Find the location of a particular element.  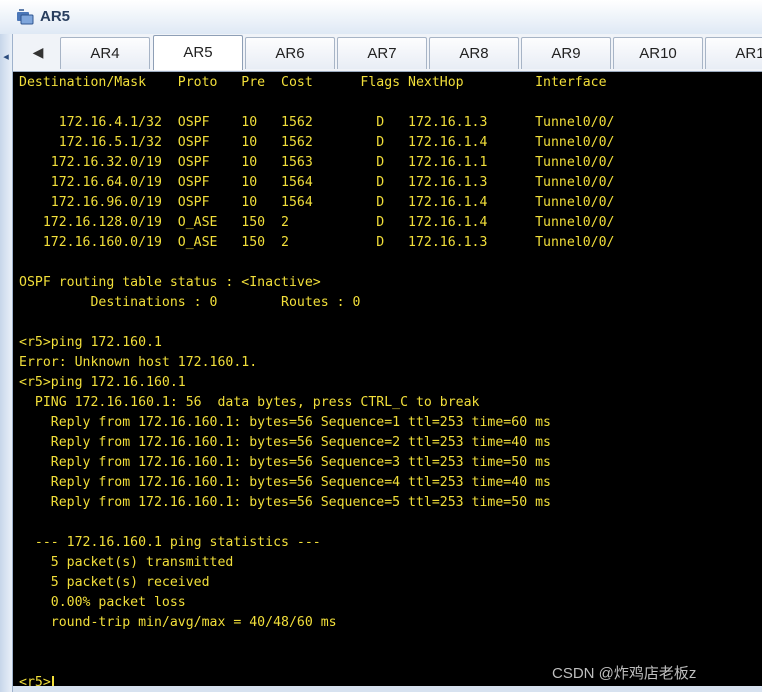

tab-ar1: AR1 is located at coordinates (733, 53).